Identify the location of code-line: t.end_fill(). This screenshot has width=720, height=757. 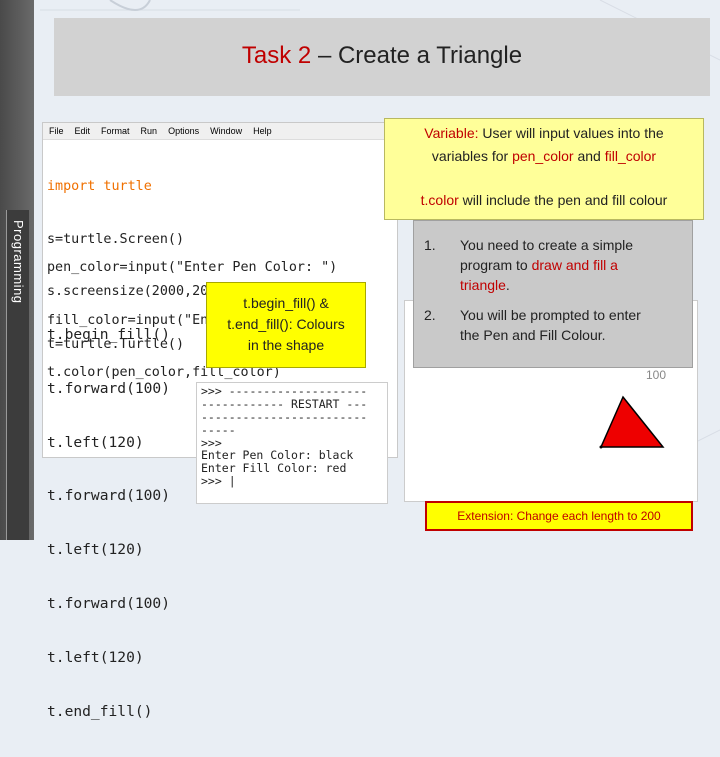
(100, 711).